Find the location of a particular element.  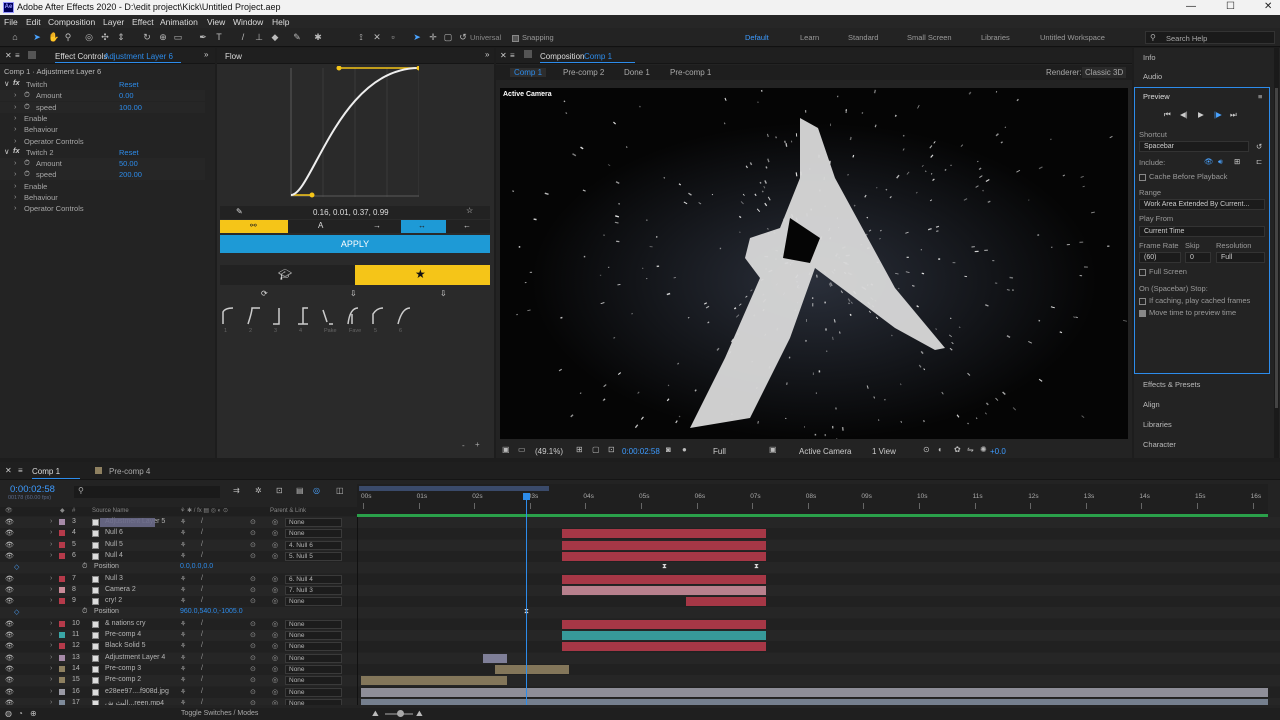

effect-row: ∨ fx Twitch 2 Reset is located at coordinates (102, 152).